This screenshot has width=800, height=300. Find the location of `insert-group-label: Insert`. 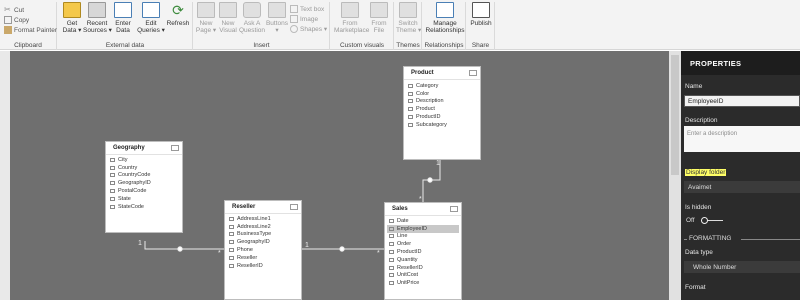

insert-group-label: Insert is located at coordinates (261, 45).